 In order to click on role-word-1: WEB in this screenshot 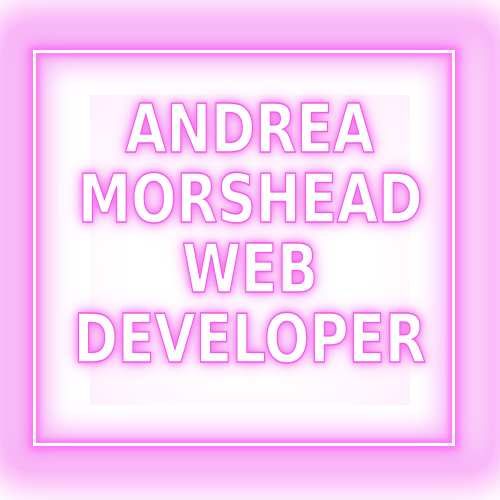, I will do `click(250, 269)`.